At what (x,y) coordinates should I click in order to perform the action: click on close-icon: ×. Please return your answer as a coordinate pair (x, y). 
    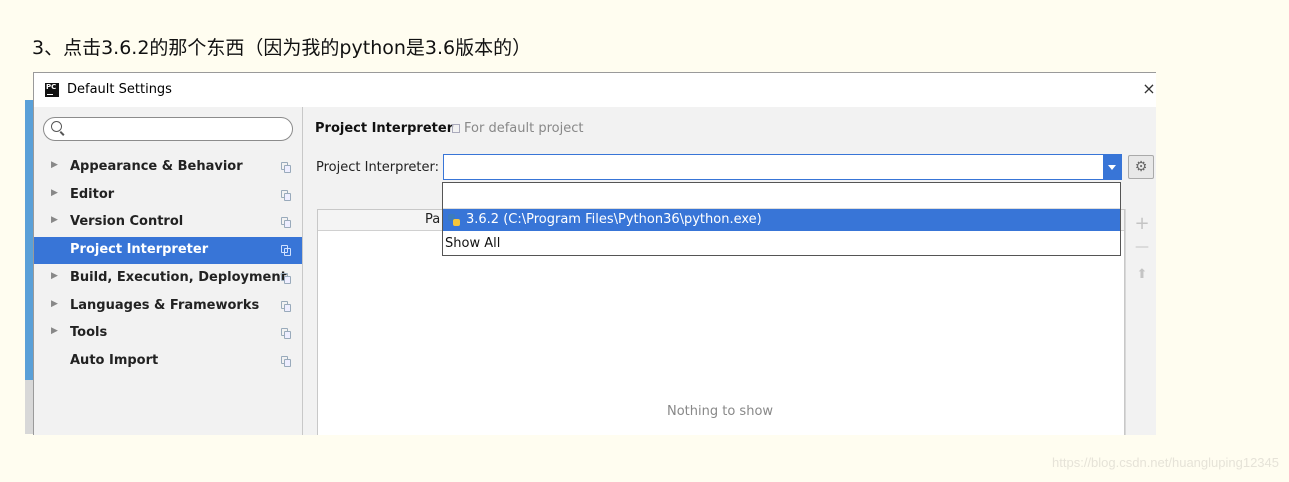
    Looking at the image, I should click on (1149, 88).